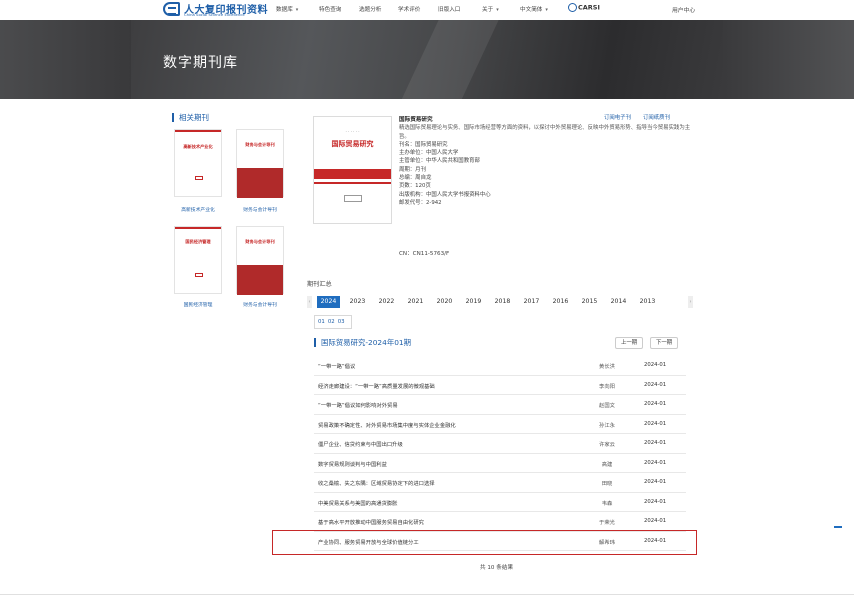 The height and width of the screenshot is (595, 854). I want to click on nav-item-about: 关于 ▾, so click(490, 9).